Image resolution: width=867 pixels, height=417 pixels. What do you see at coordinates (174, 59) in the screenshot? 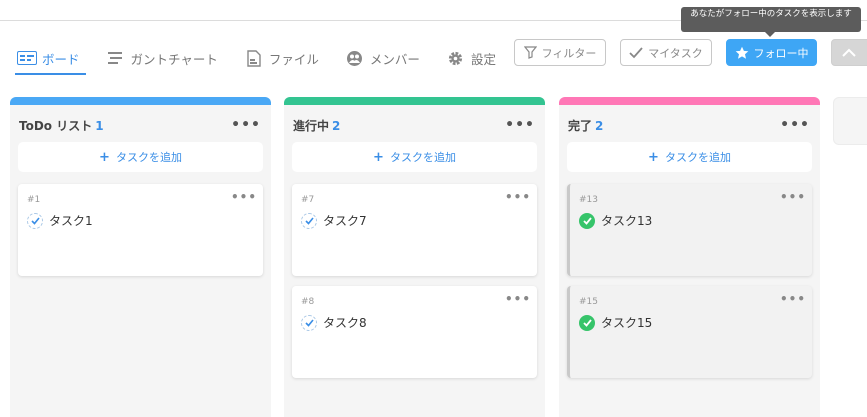
I see `tab-gantt-label: ガントチャート` at bounding box center [174, 59].